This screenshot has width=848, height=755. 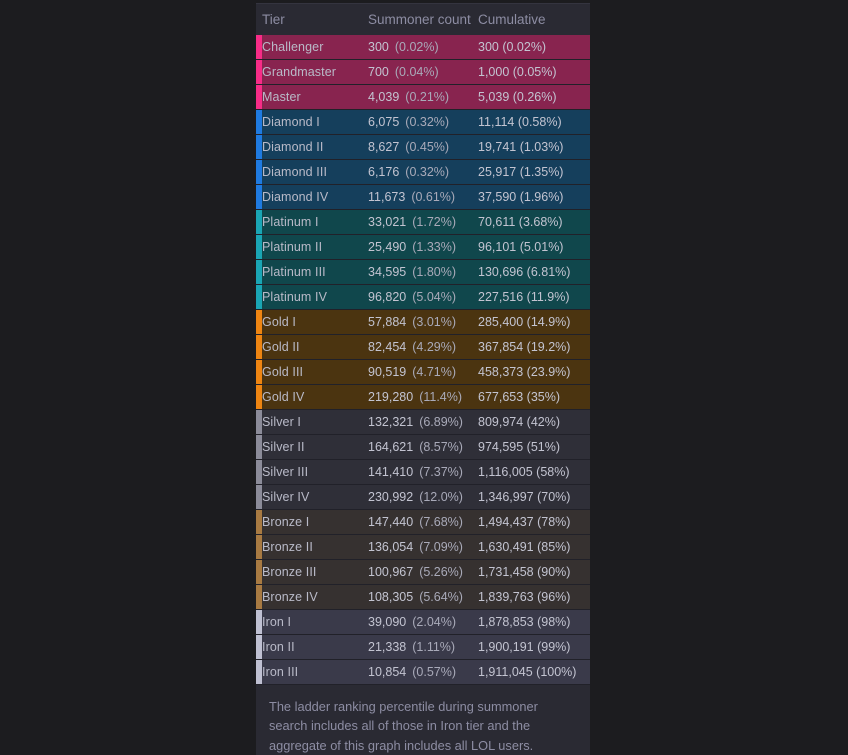 What do you see at coordinates (519, 447) in the screenshot?
I see `cumulative-value: 974,595 (51%)` at bounding box center [519, 447].